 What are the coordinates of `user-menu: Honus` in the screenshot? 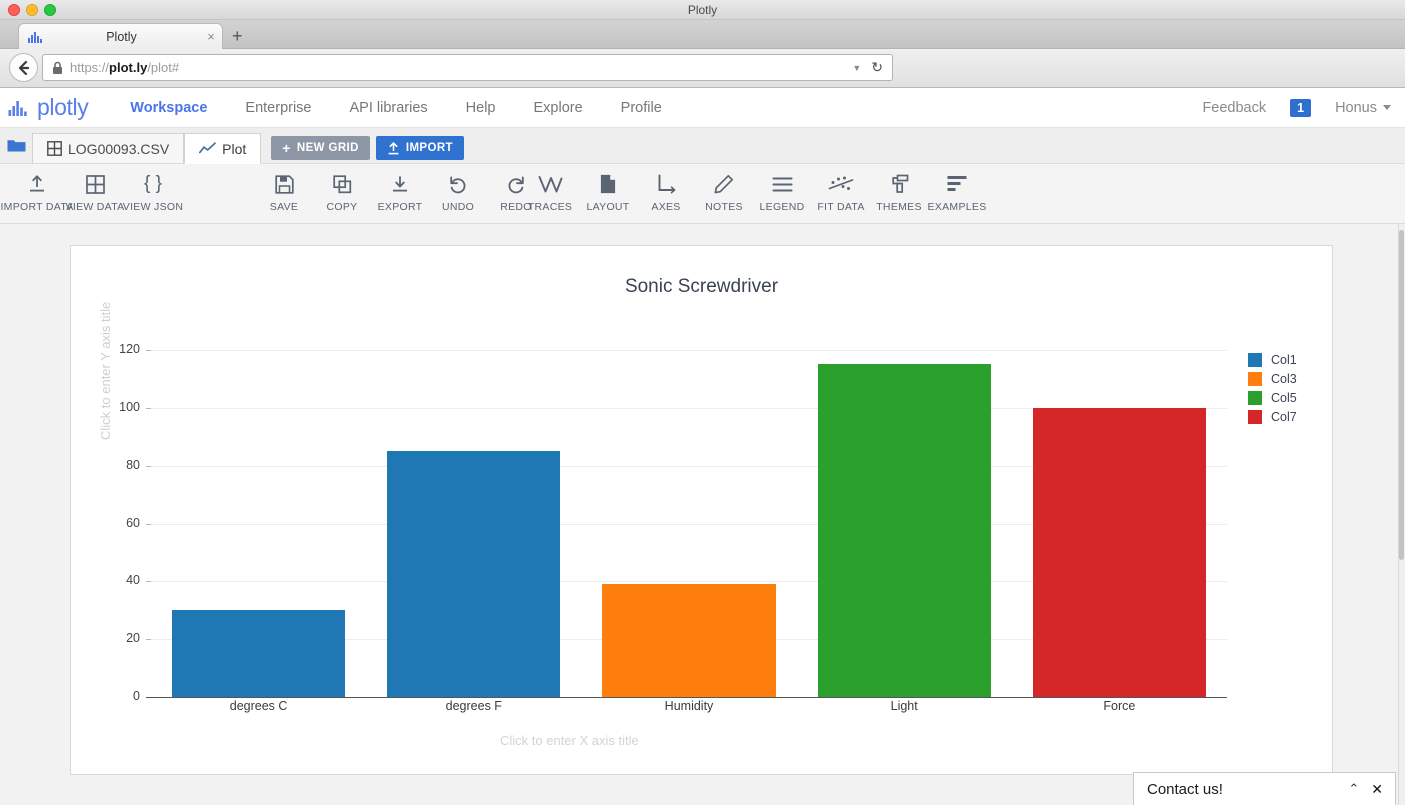 It's located at (1363, 108).